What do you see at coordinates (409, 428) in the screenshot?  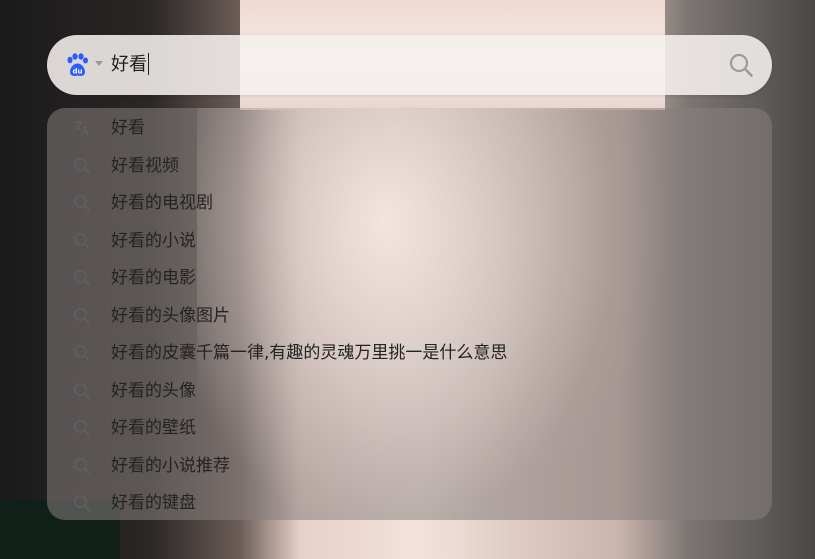 I see `suggestion-item: 好看的壁纸` at bounding box center [409, 428].